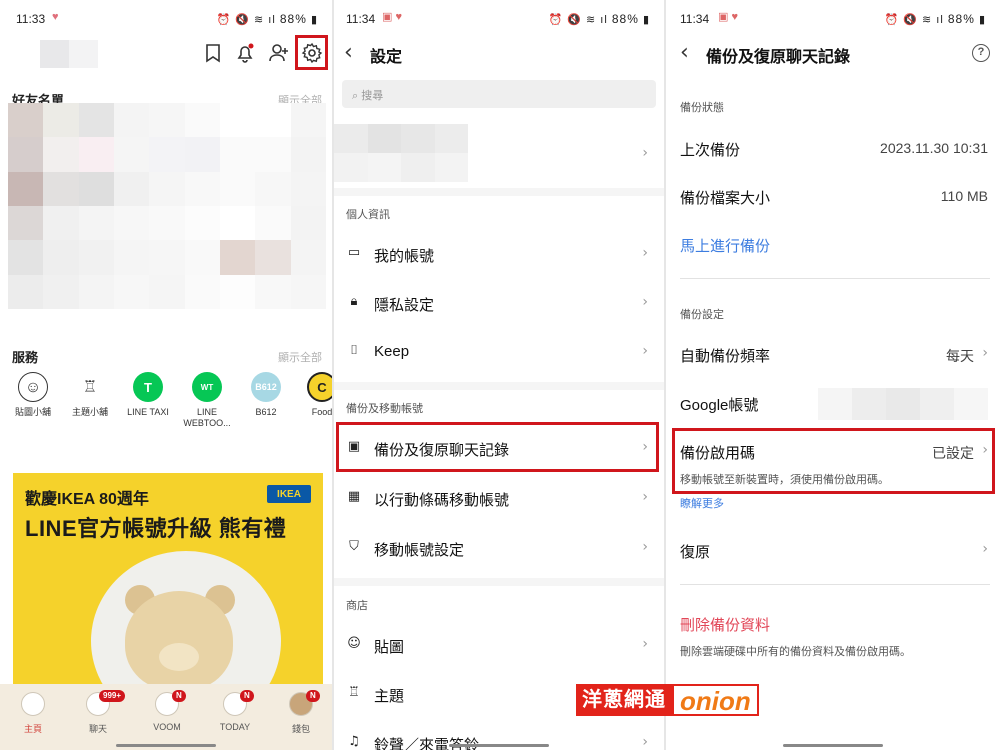 This screenshot has width=1000, height=750. I want to click on bear-illustration, so click(179, 639).